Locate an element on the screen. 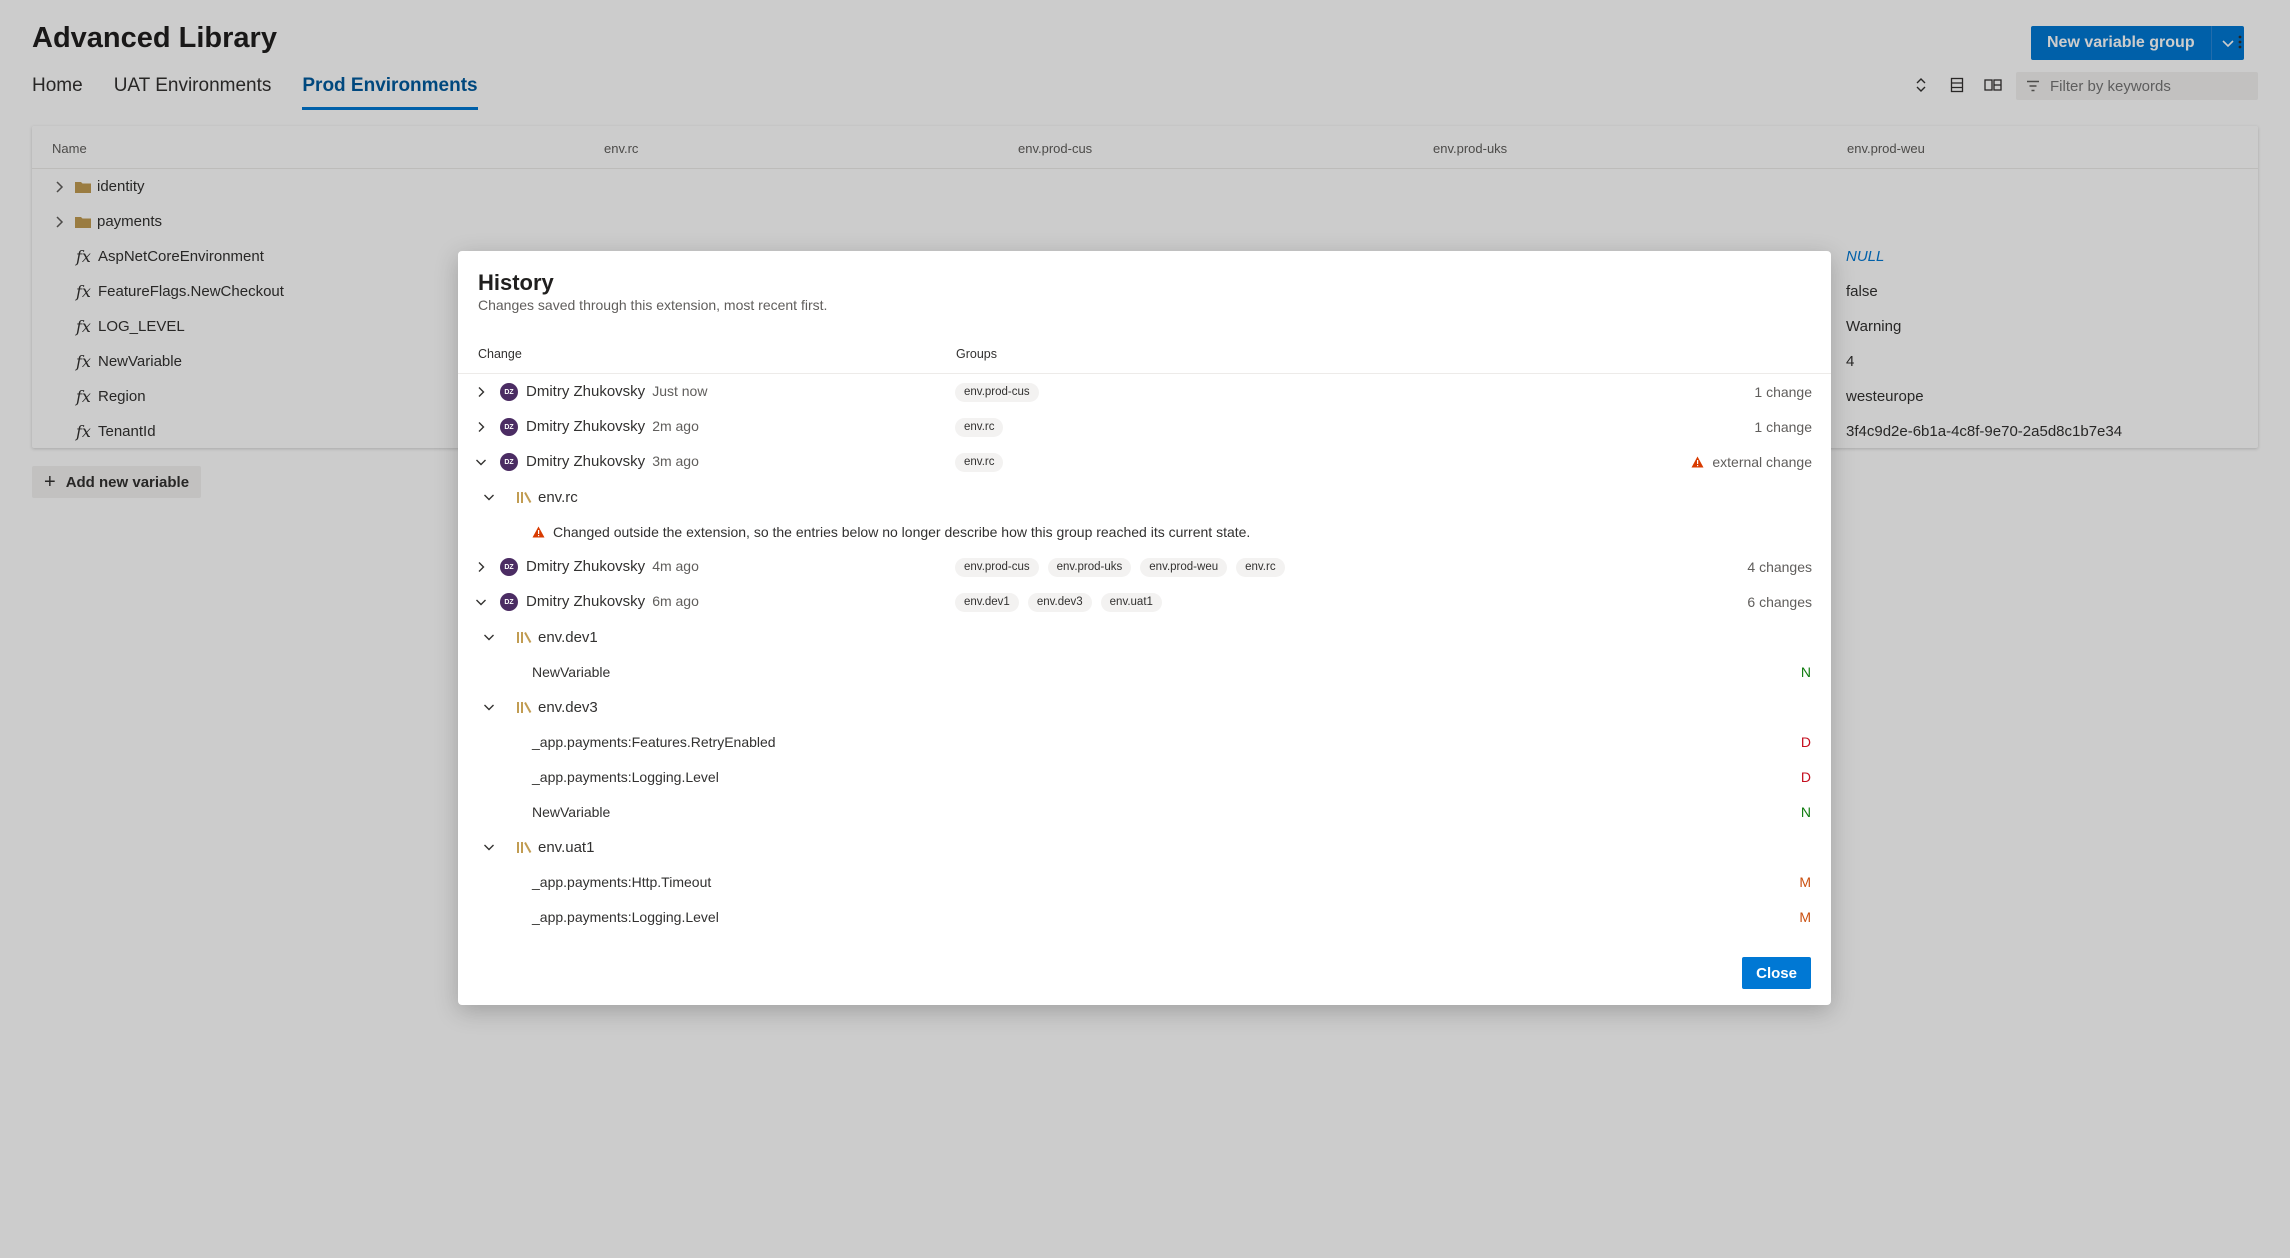  group-pill: env.dev3 is located at coordinates (1059, 602).